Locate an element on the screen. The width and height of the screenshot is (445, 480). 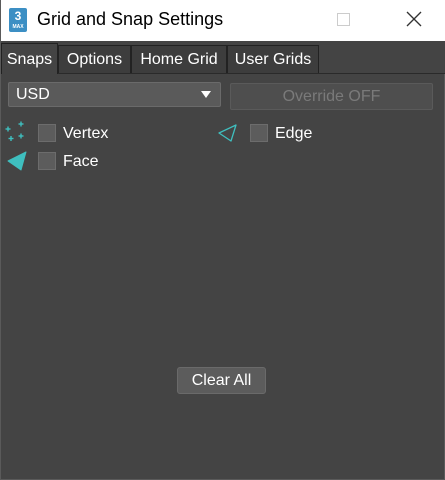
app-icon: 3 MAX is located at coordinates (18, 20).